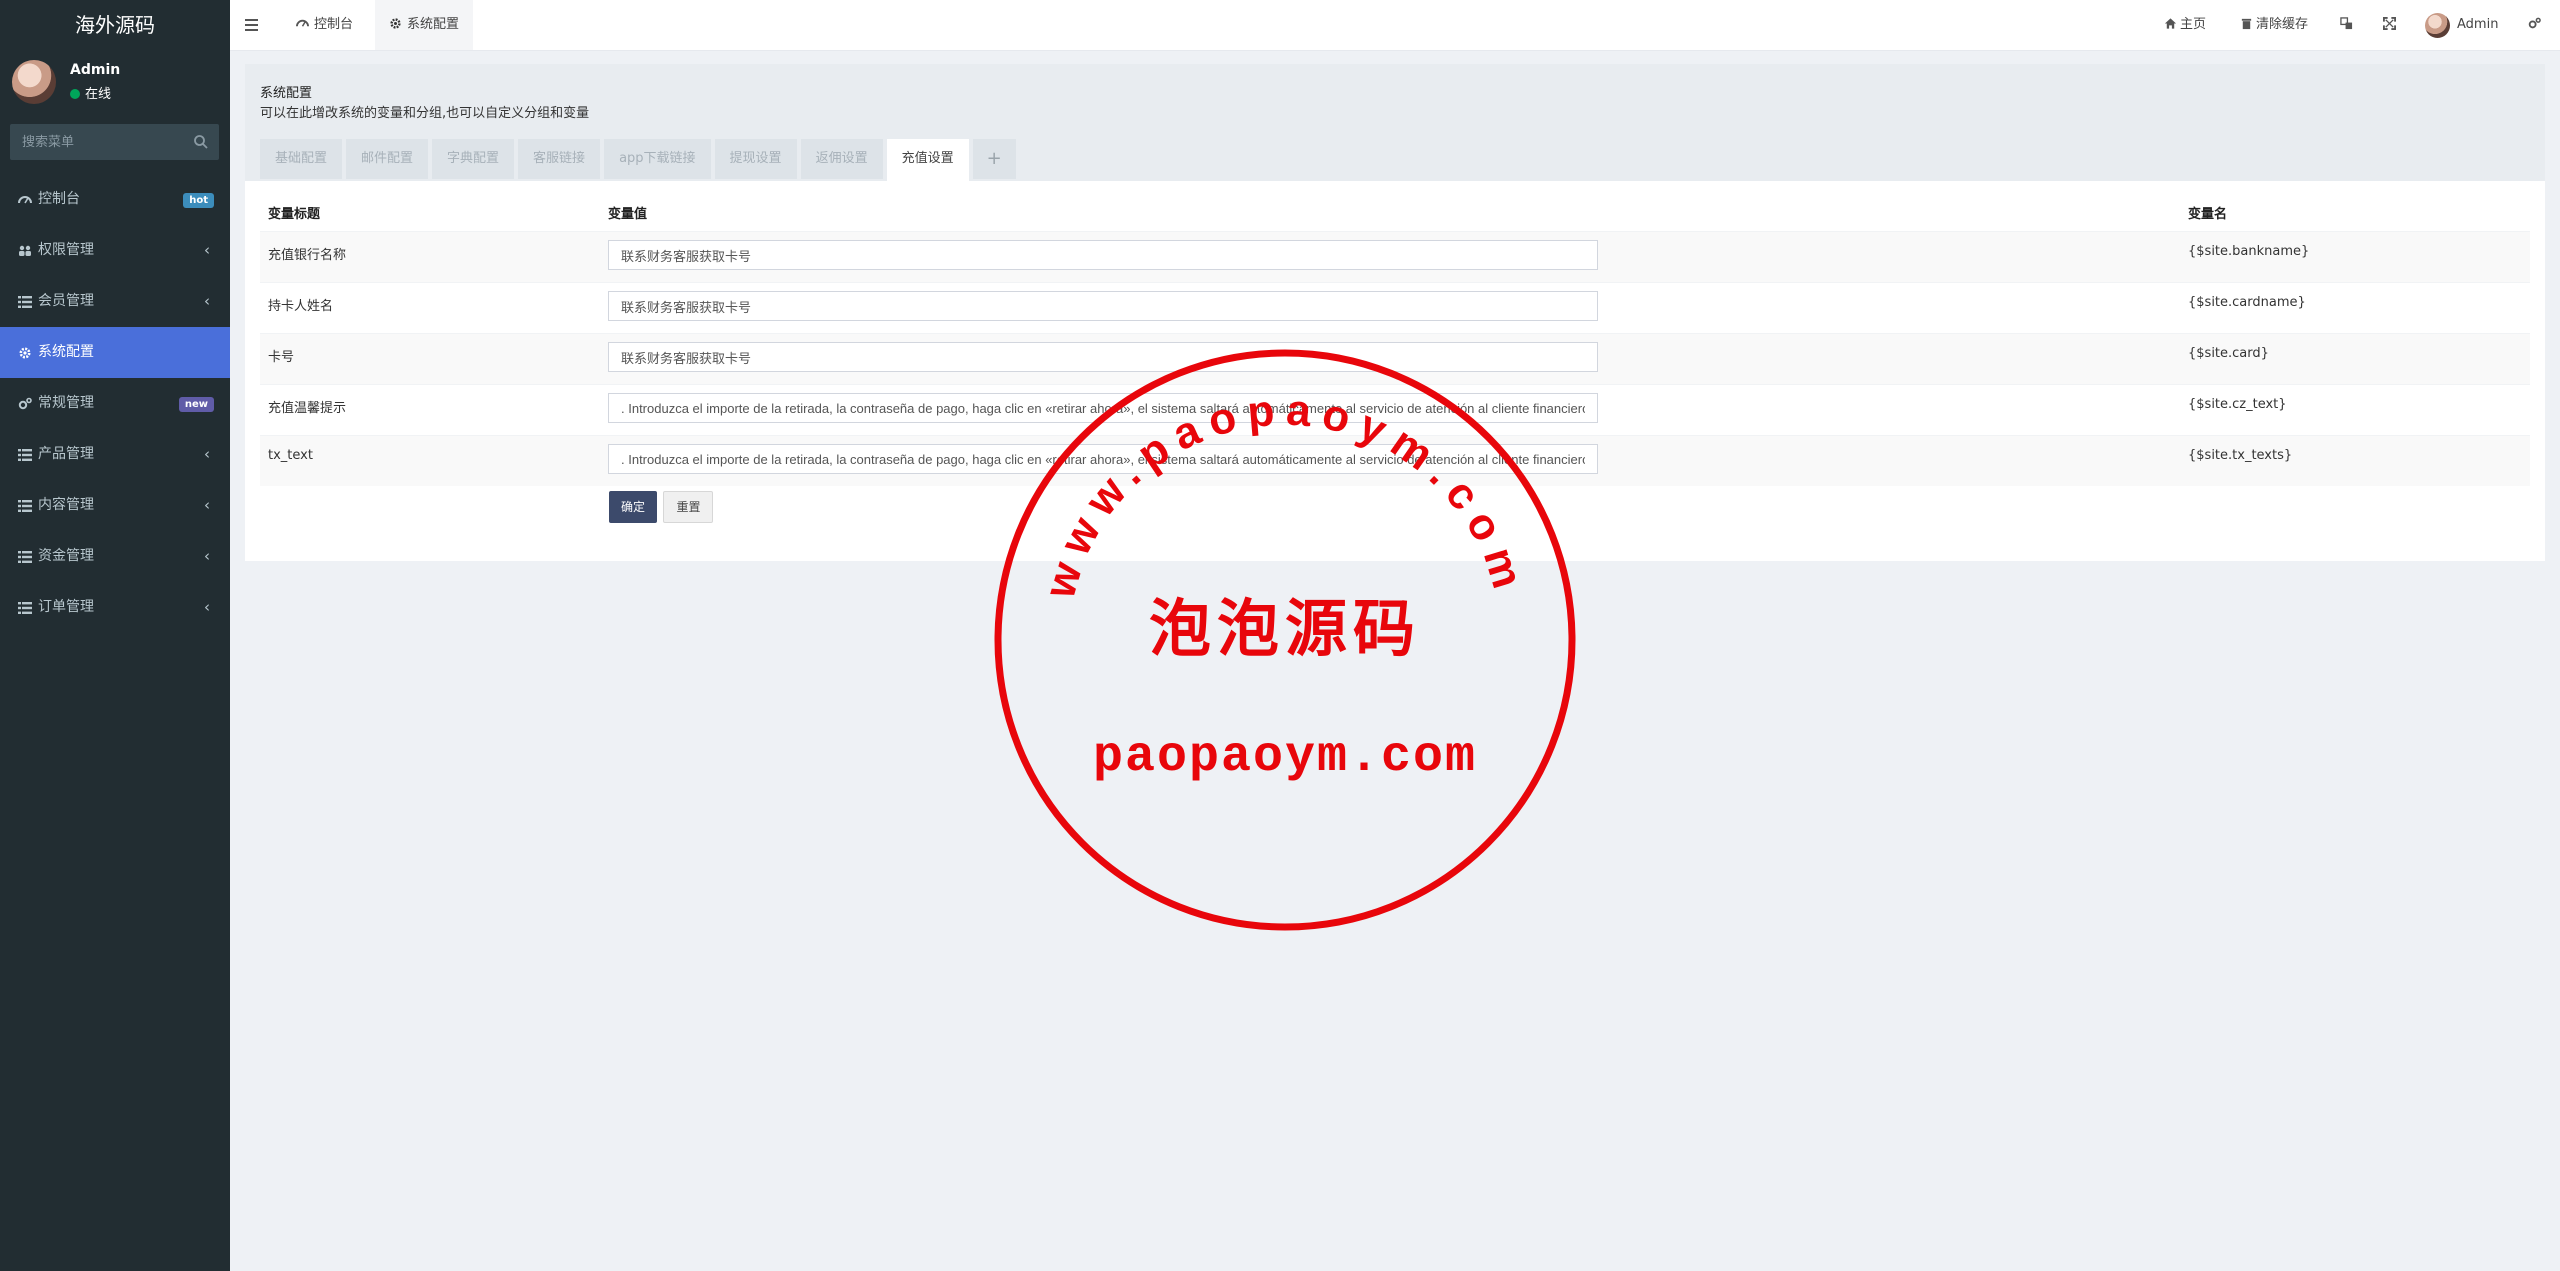 This screenshot has height=1271, width=2560. Describe the element at coordinates (430, 460) in the screenshot. I see `row-title-cell: tx_text` at that location.